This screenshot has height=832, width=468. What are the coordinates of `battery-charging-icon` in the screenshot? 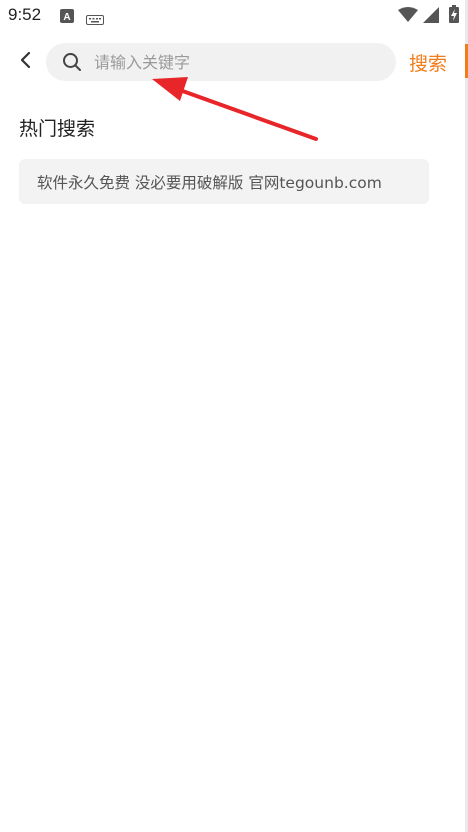 It's located at (454, 16).